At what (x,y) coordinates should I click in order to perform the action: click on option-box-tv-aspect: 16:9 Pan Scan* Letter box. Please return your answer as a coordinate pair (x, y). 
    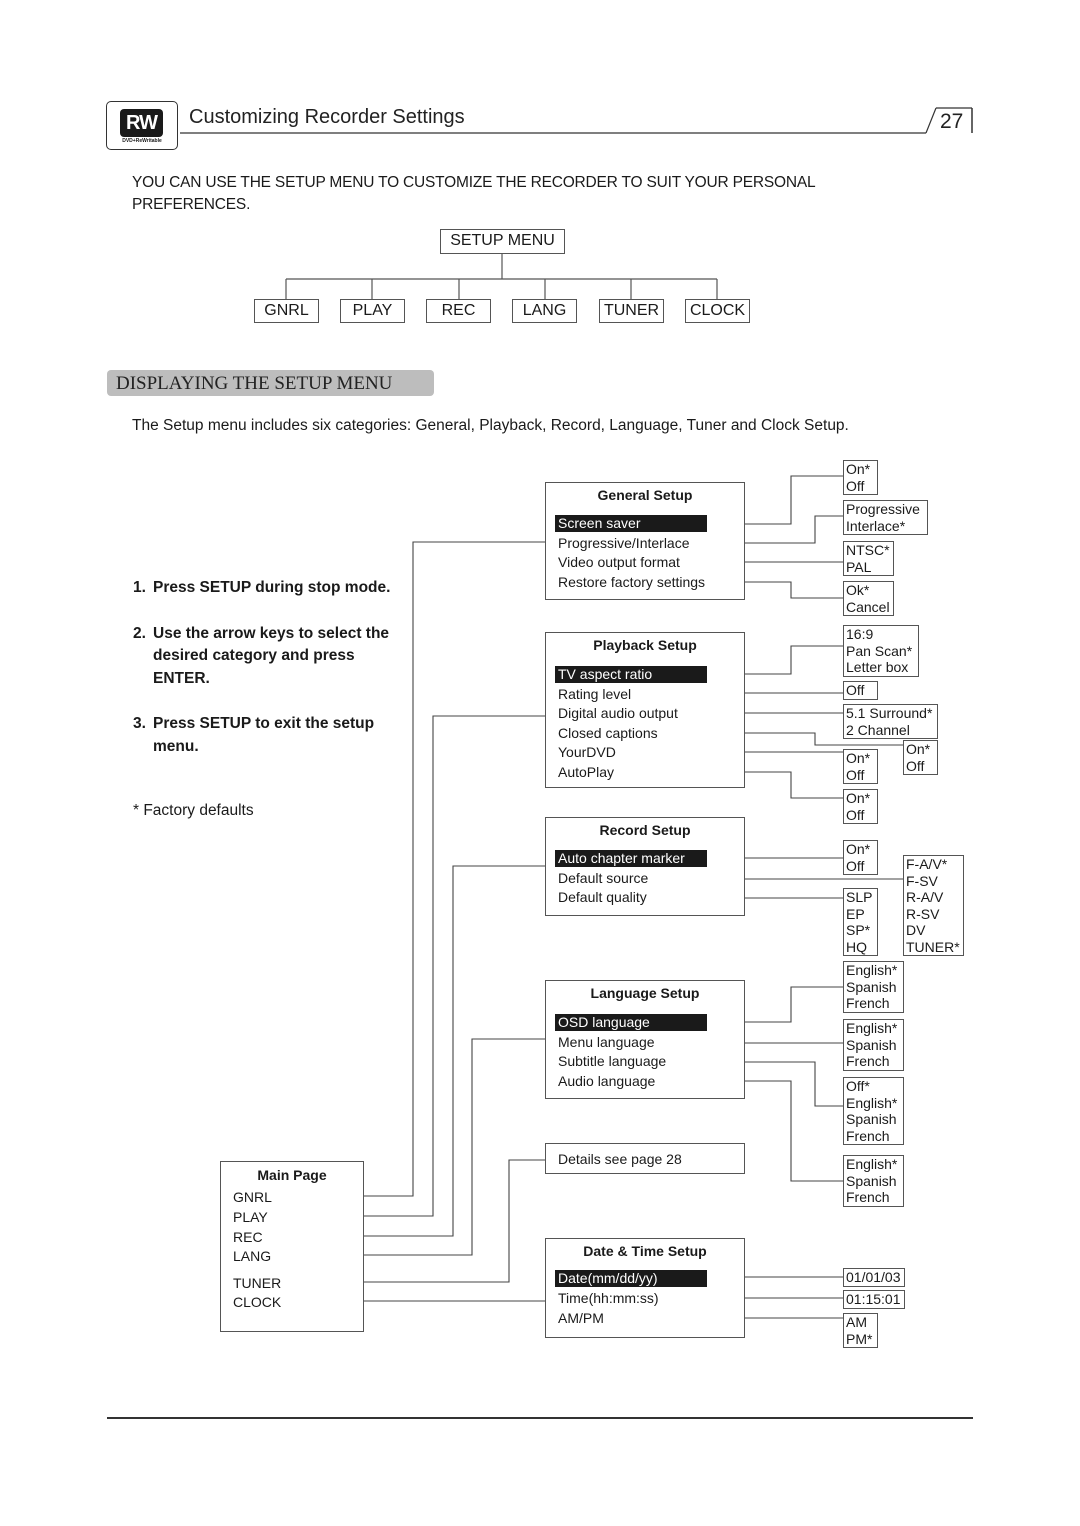
    Looking at the image, I should click on (881, 651).